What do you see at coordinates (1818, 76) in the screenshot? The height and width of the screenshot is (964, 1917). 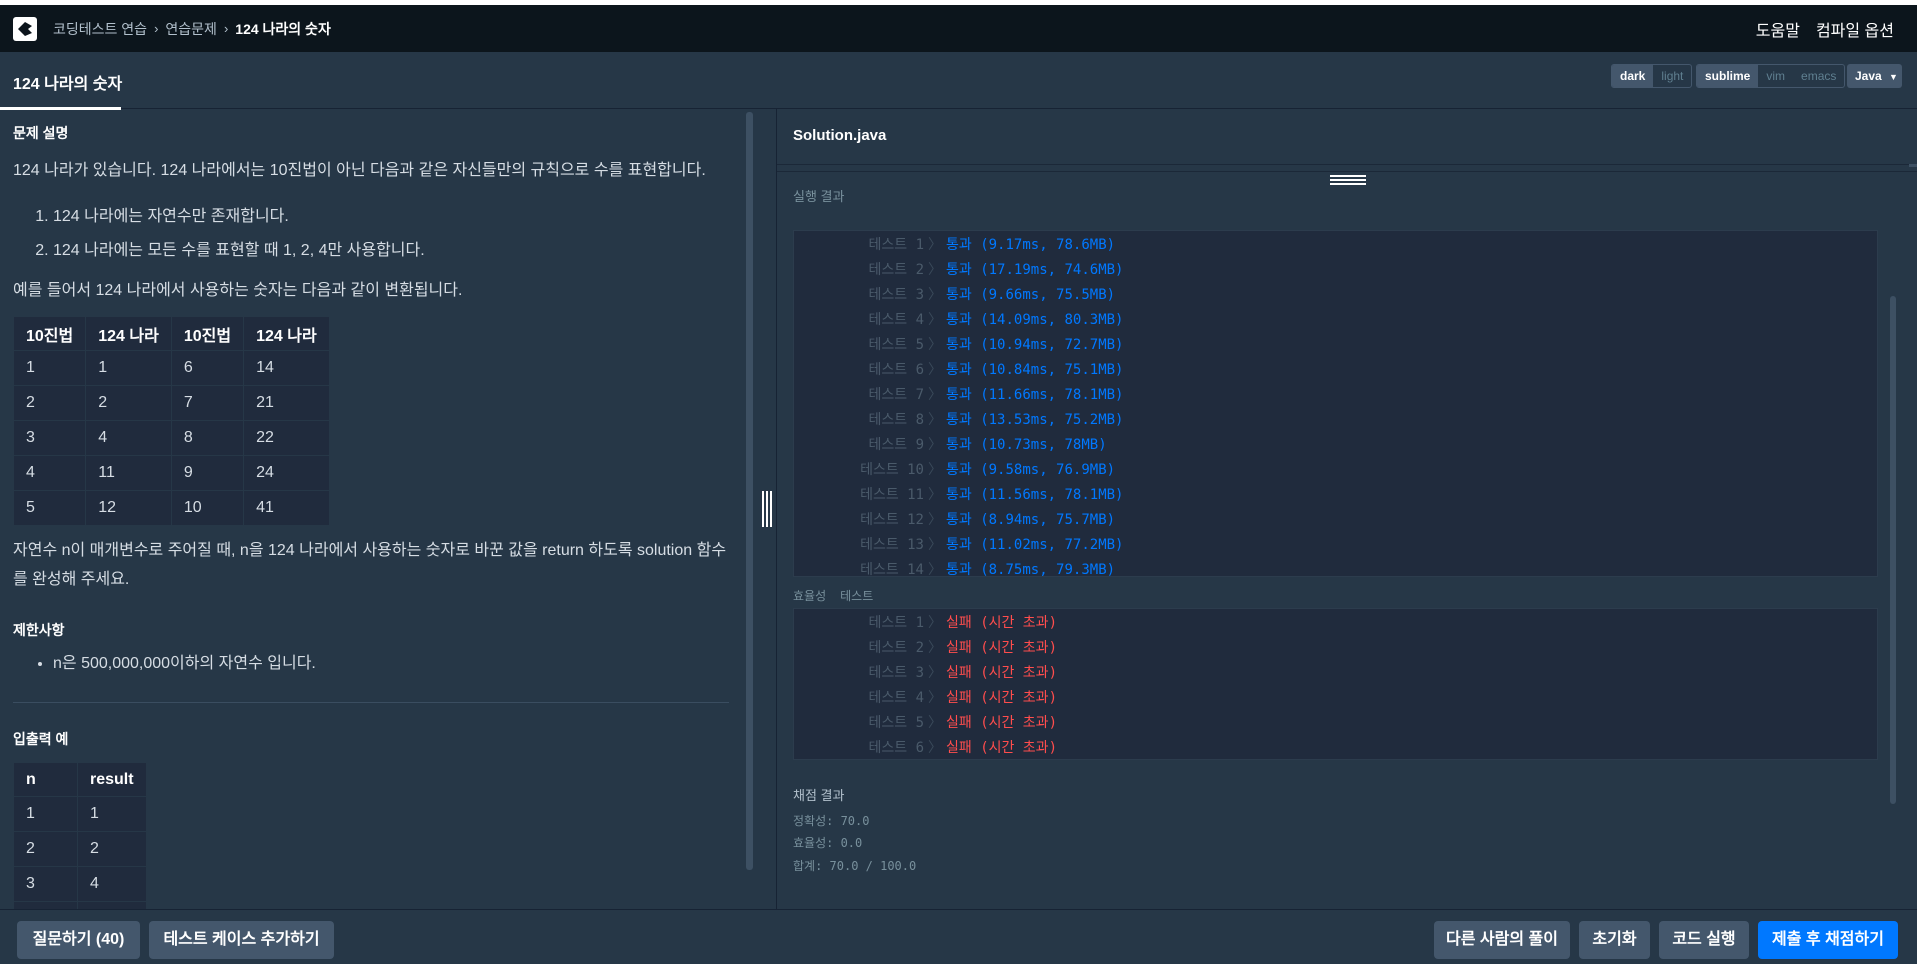 I see `keymap-emacs-option: emacs` at bounding box center [1818, 76].